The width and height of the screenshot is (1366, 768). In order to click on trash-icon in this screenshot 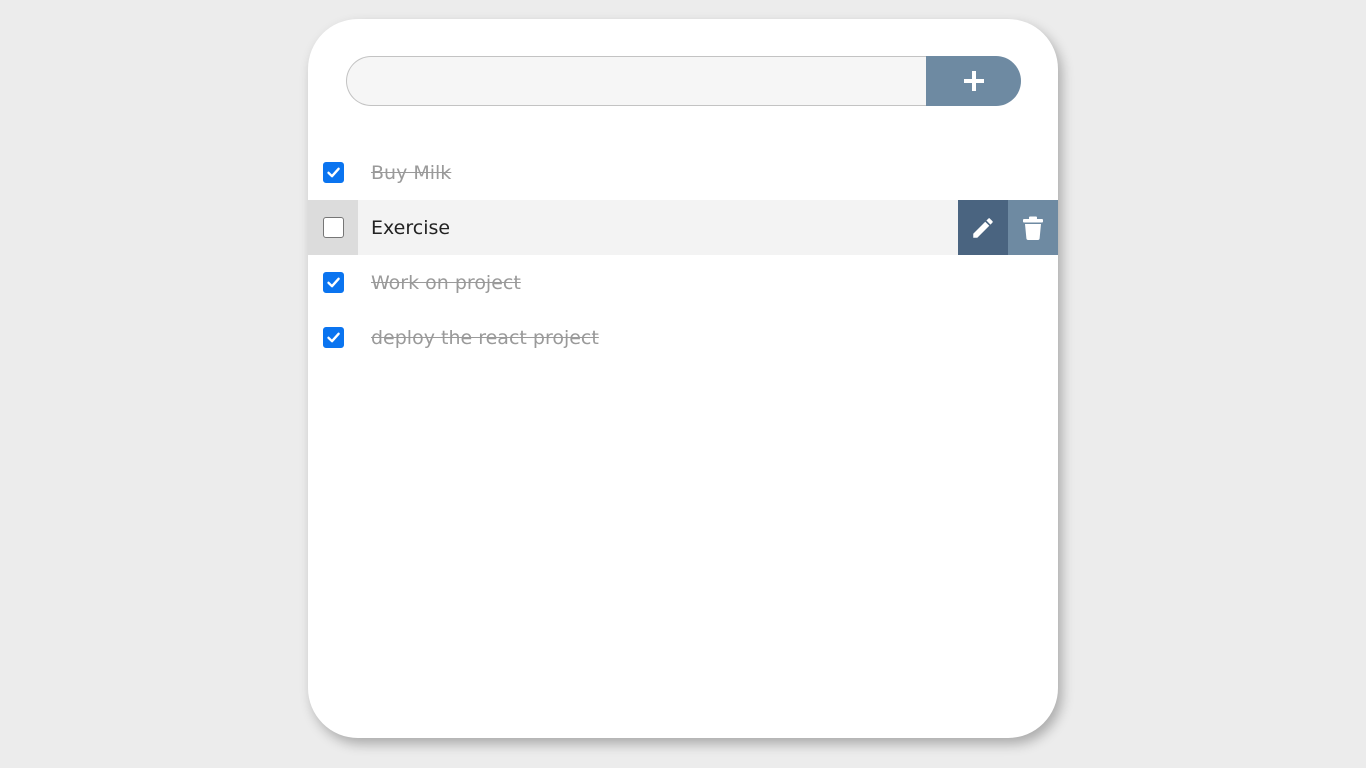, I will do `click(1033, 228)`.